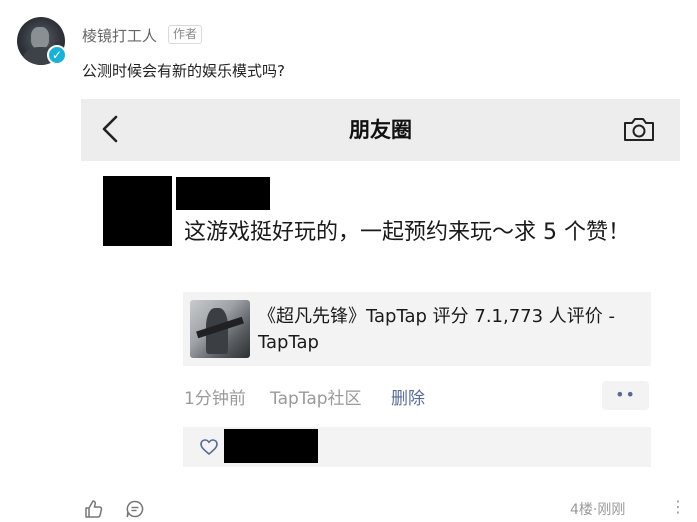  What do you see at coordinates (135, 509) in the screenshot?
I see `reply-icon` at bounding box center [135, 509].